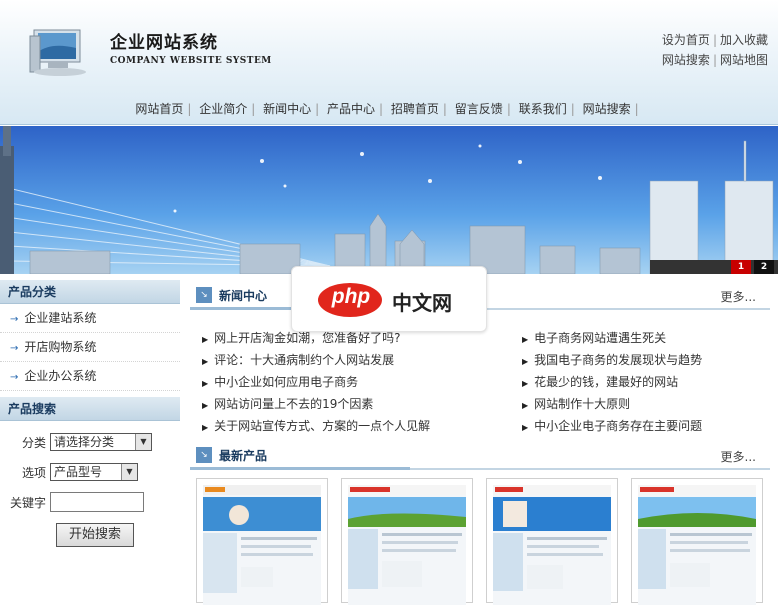  What do you see at coordinates (90, 409) in the screenshot?
I see `product-search-heading: 产品搜索` at bounding box center [90, 409].